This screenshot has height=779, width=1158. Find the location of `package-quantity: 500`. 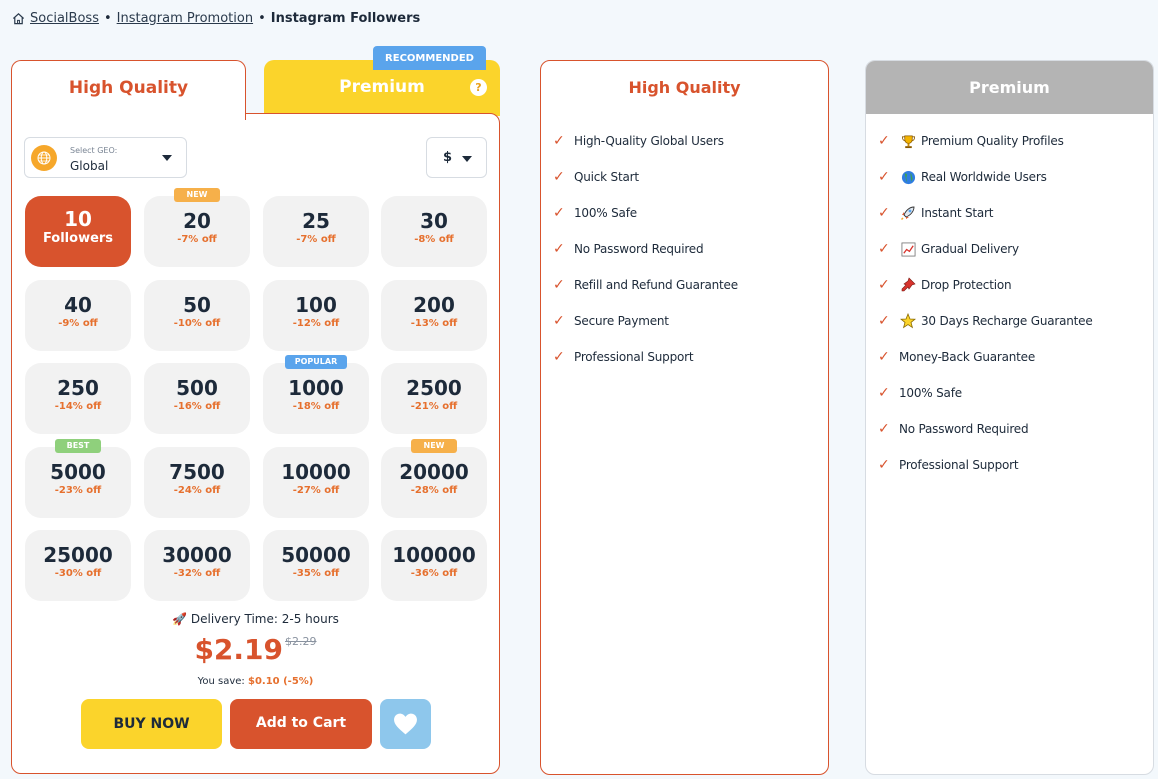

package-quantity: 500 is located at coordinates (197, 388).